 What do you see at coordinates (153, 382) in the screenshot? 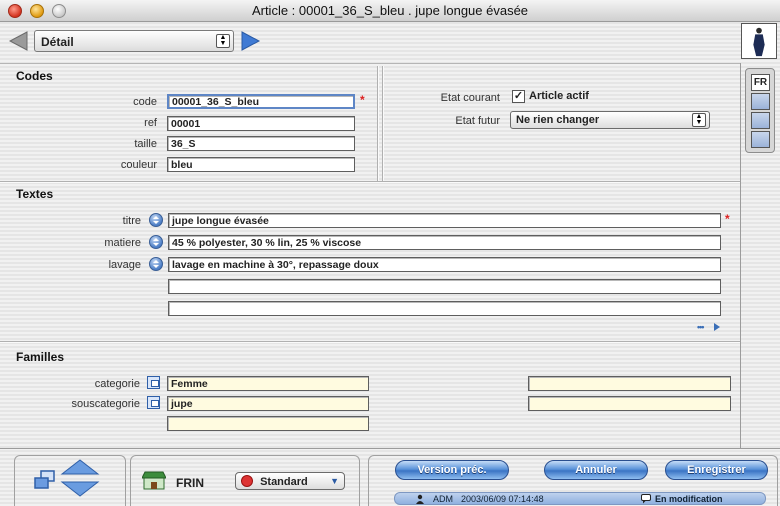
I see `categorie-picker-icon` at bounding box center [153, 382].